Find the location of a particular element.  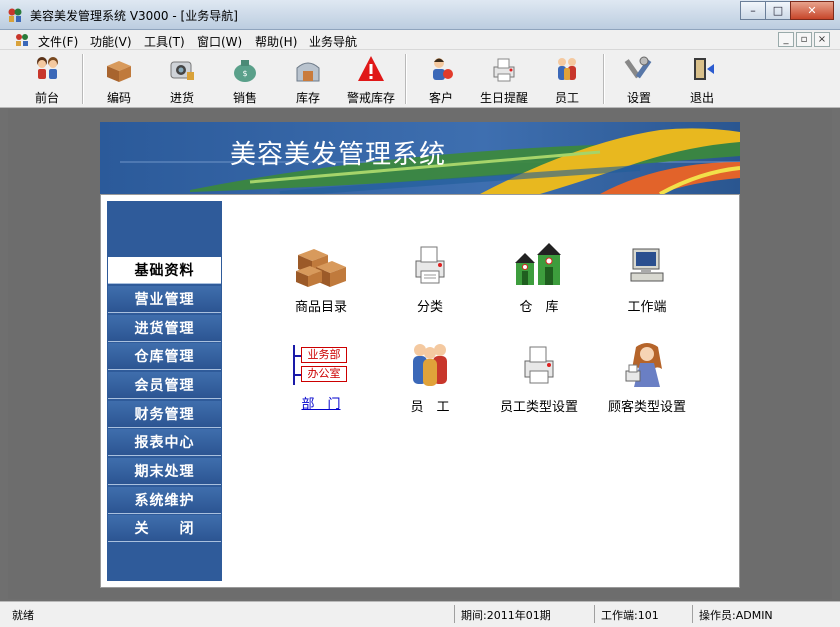

feature-staff-type-settings: 员工类型设置 is located at coordinates (539, 378).